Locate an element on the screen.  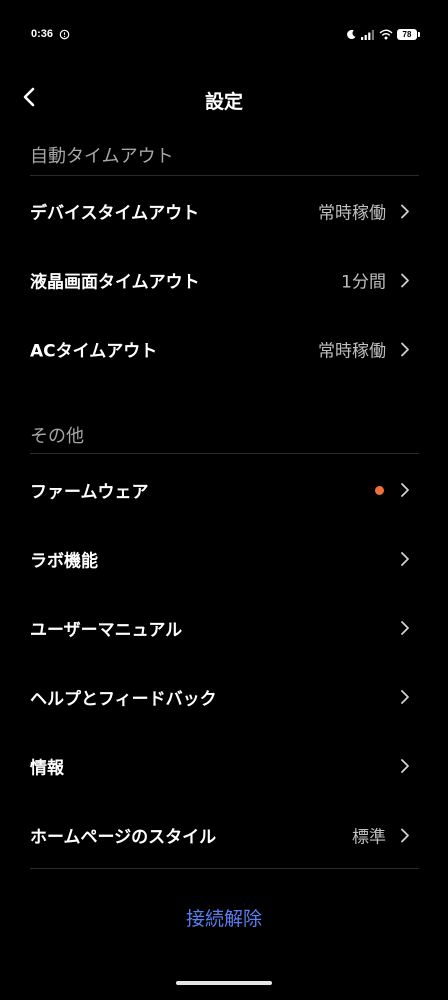
setting-label: 情報 is located at coordinates (47, 768).